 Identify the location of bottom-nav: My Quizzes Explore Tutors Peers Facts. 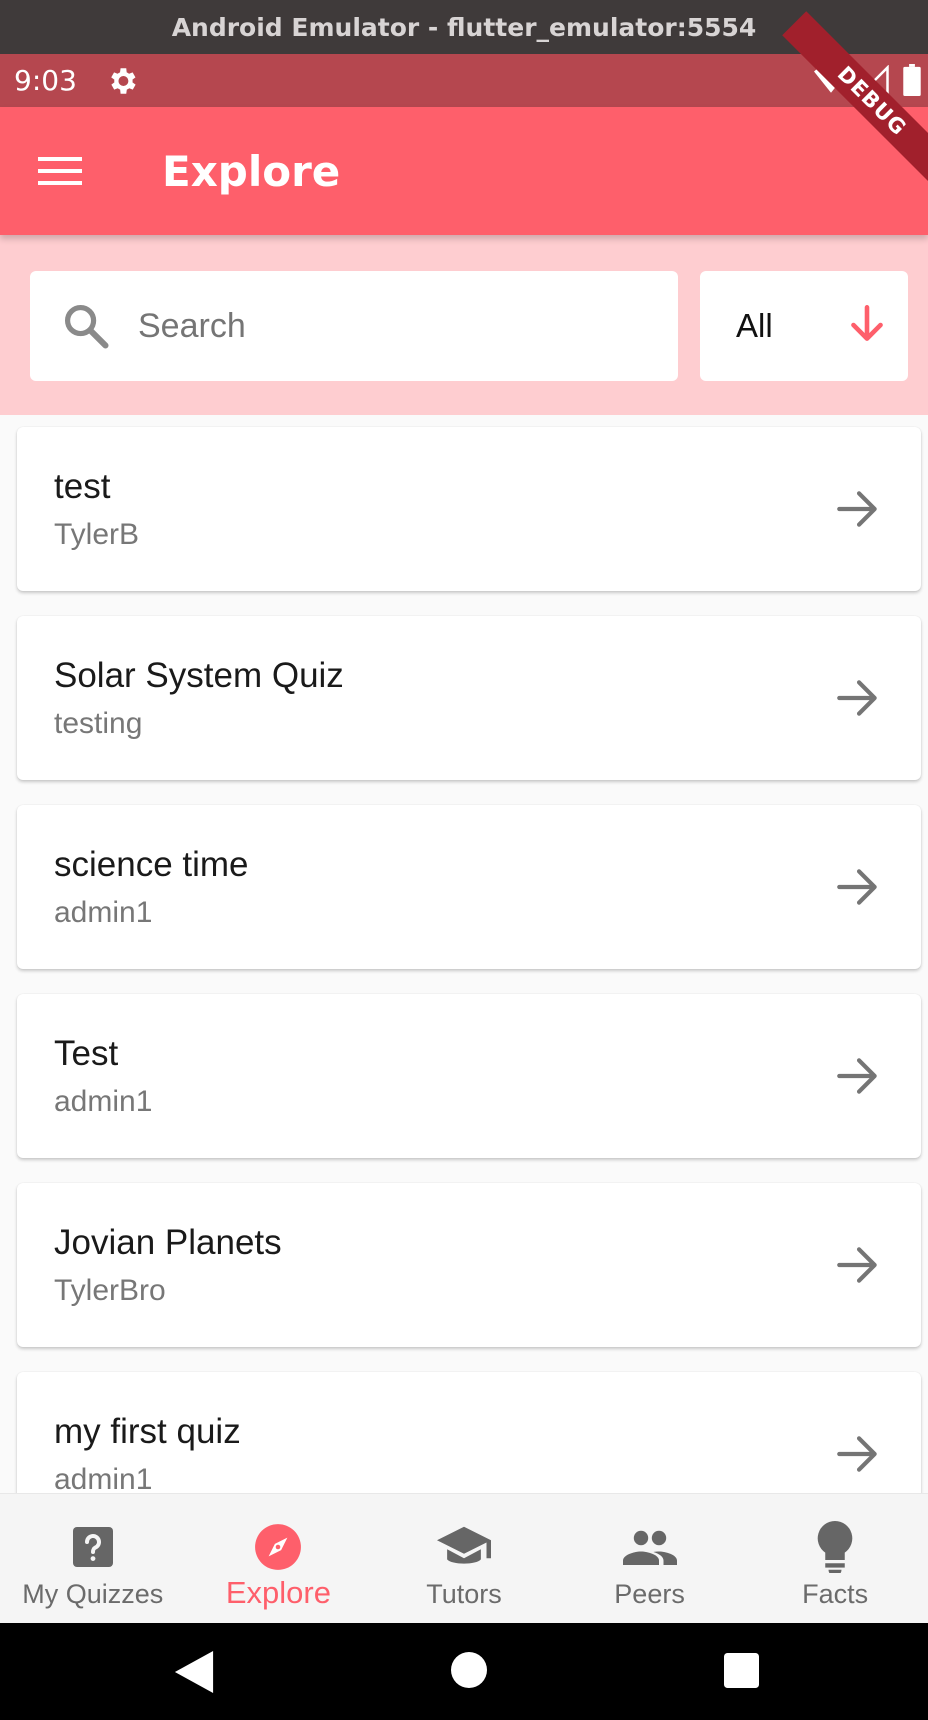
(464, 1558).